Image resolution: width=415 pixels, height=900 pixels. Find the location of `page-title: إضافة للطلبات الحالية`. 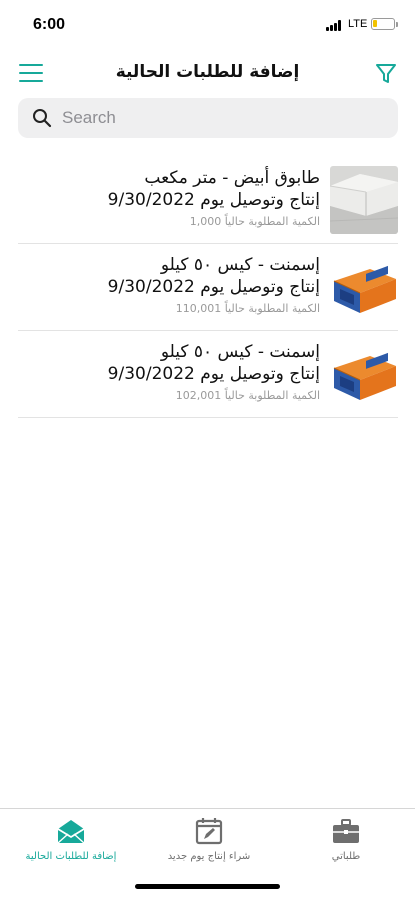

page-title: إضافة للطلبات الحالية is located at coordinates (207, 72).